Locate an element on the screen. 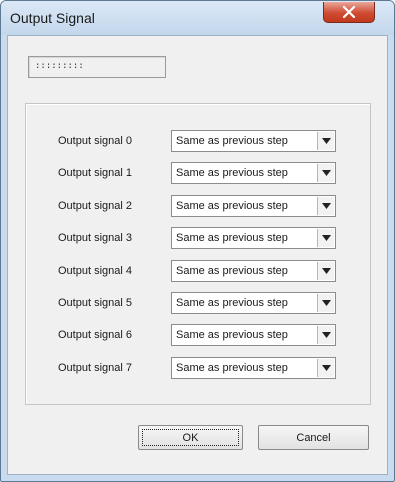  output-signal-label-7: Output signal 7 is located at coordinates (95, 368).